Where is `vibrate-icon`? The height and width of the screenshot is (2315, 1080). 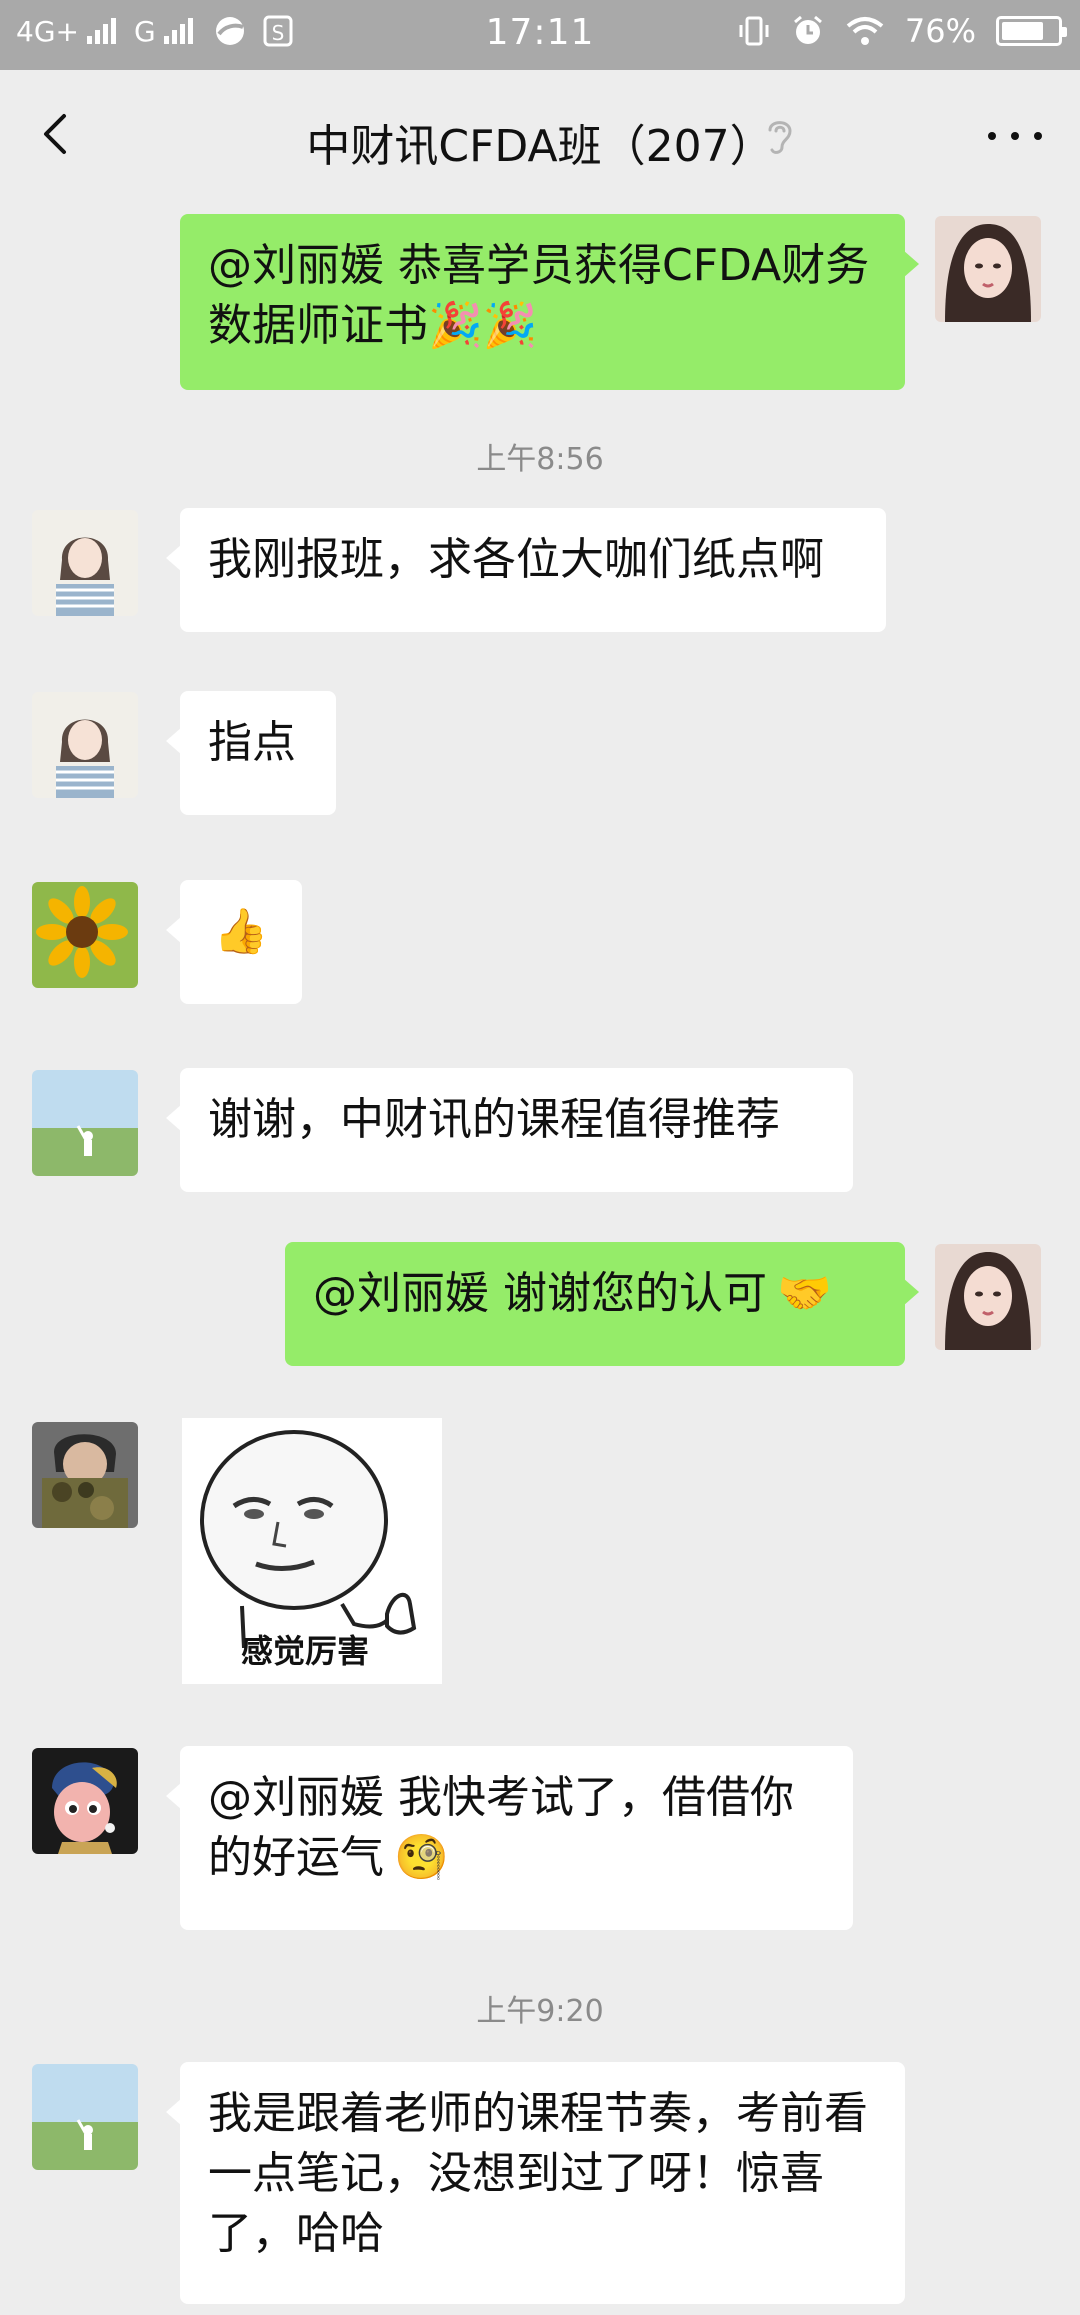
vibrate-icon is located at coordinates (754, 31).